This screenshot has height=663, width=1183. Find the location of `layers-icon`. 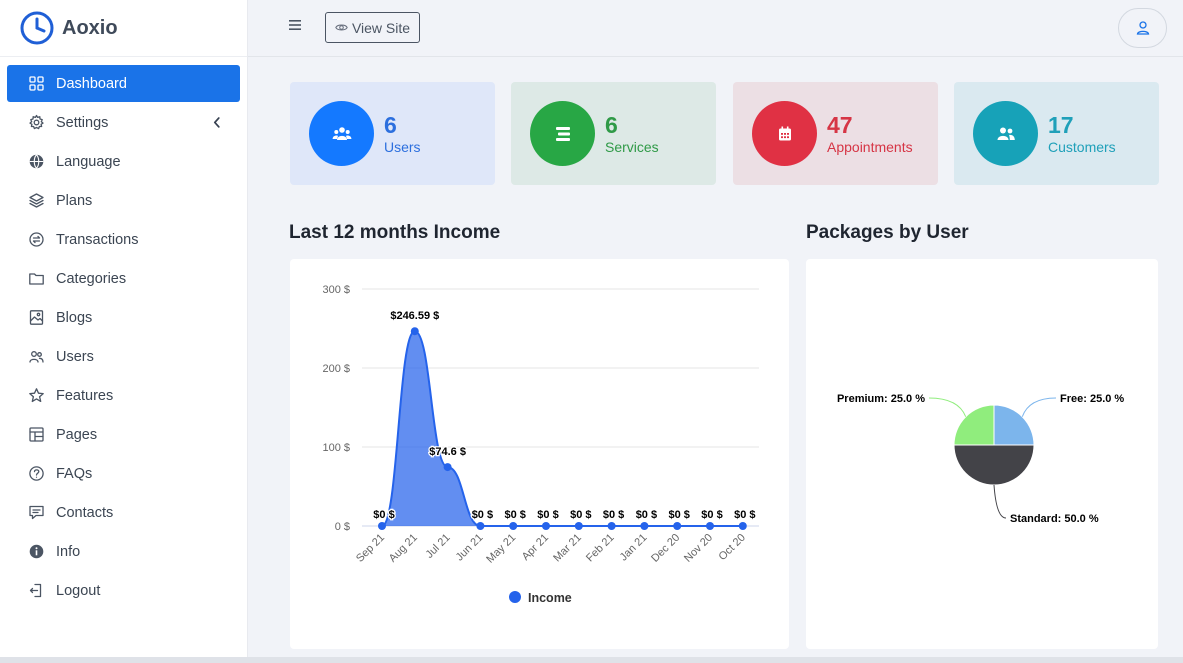

layers-icon is located at coordinates (36, 201).